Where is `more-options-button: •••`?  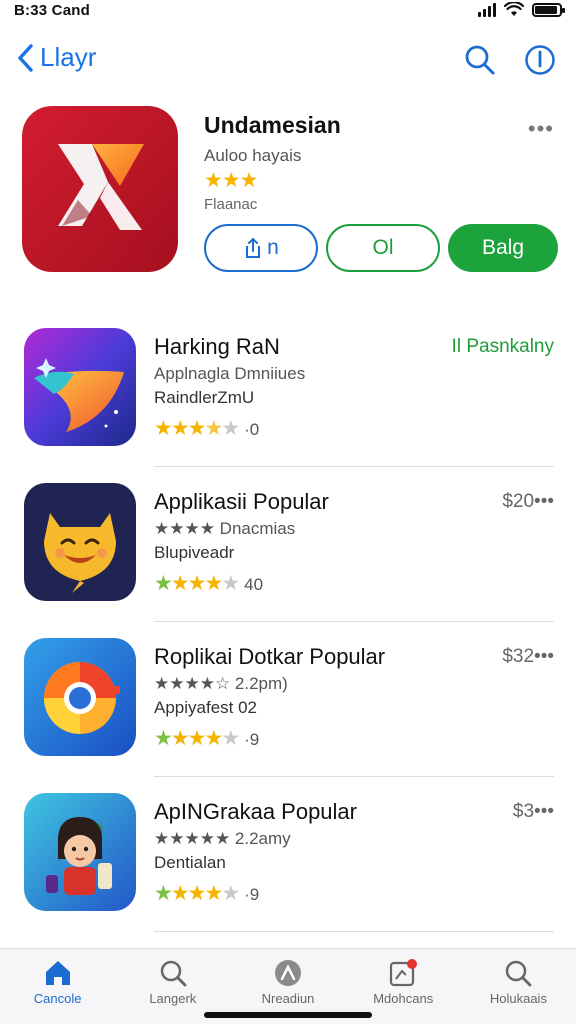
more-options-button: ••• is located at coordinates (541, 129).